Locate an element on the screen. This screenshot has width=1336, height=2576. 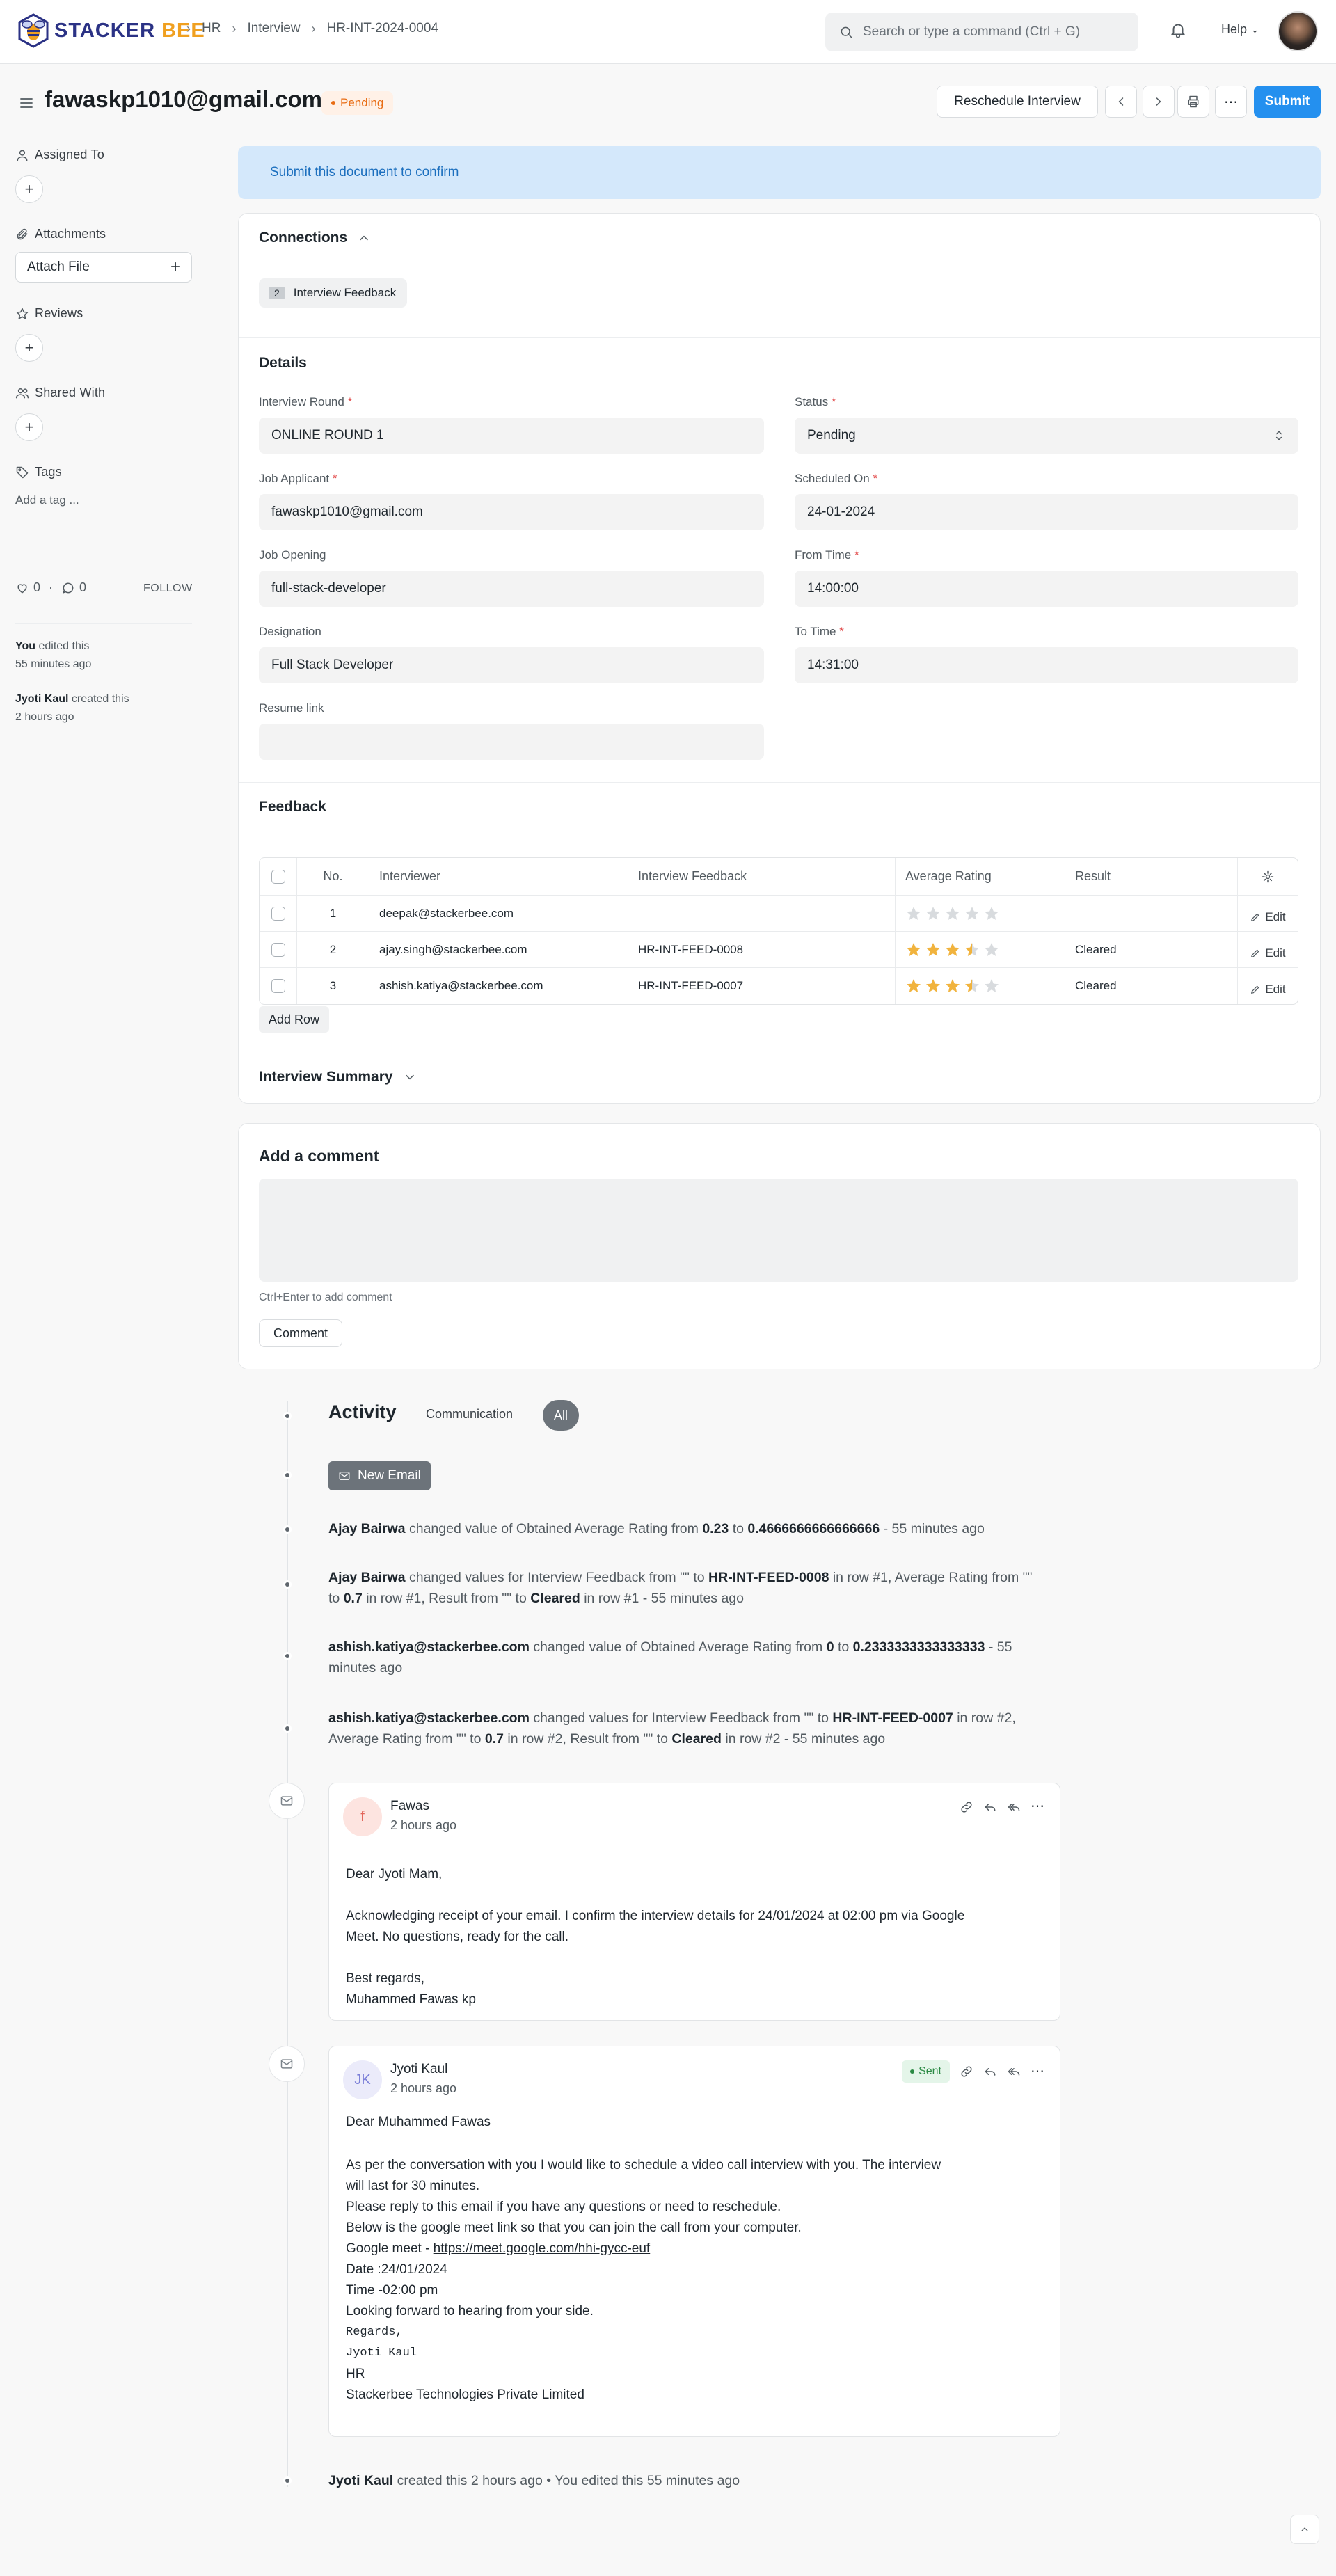
attachments-header: Attachments is located at coordinates (60, 234).